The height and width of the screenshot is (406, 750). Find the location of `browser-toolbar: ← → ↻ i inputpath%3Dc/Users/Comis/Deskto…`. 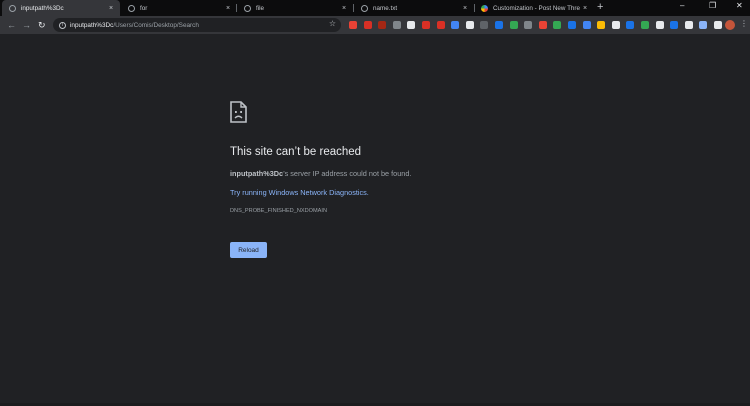

browser-toolbar: ← → ↻ i inputpath%3Dc/Users/Comis/Deskto… is located at coordinates (375, 25).